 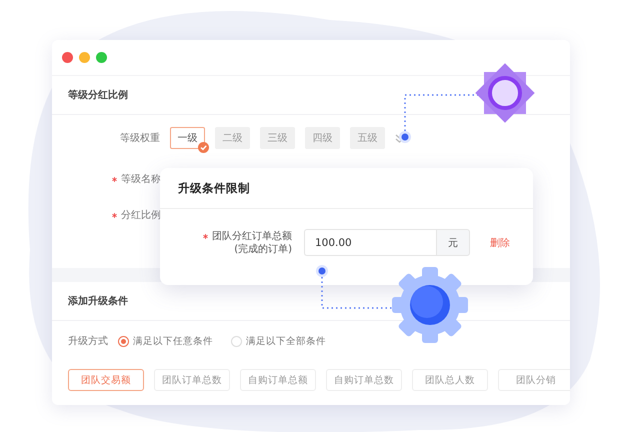 I want to click on level-tab: 四级, so click(x=322, y=138).